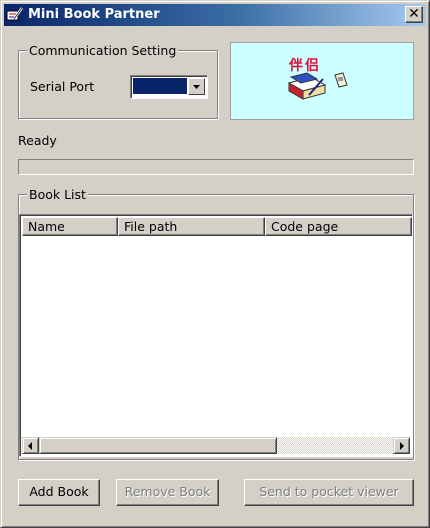  Describe the element at coordinates (317, 86) in the screenshot. I see `books-device-icon` at that location.